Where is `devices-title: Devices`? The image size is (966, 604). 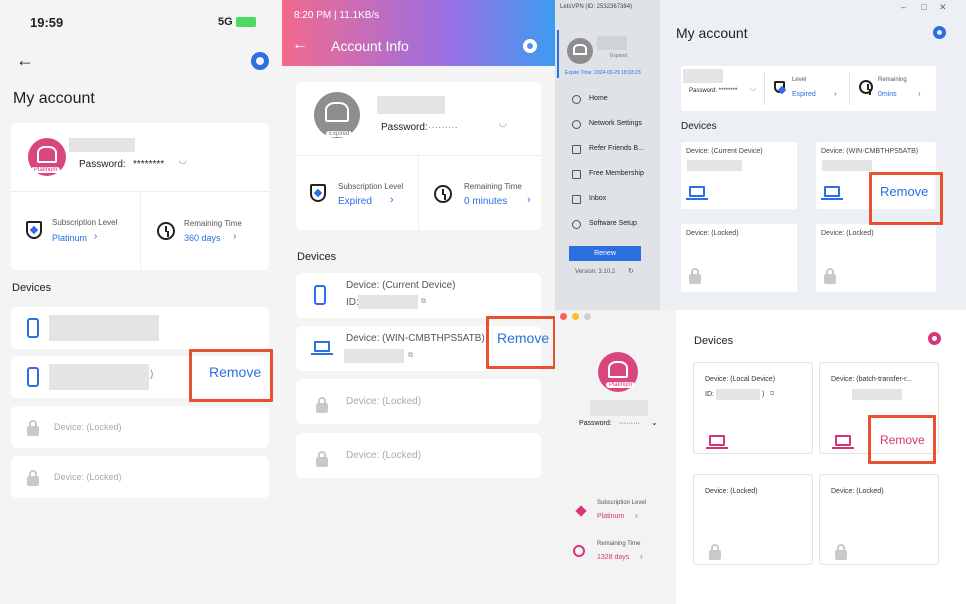 devices-title: Devices is located at coordinates (699, 126).